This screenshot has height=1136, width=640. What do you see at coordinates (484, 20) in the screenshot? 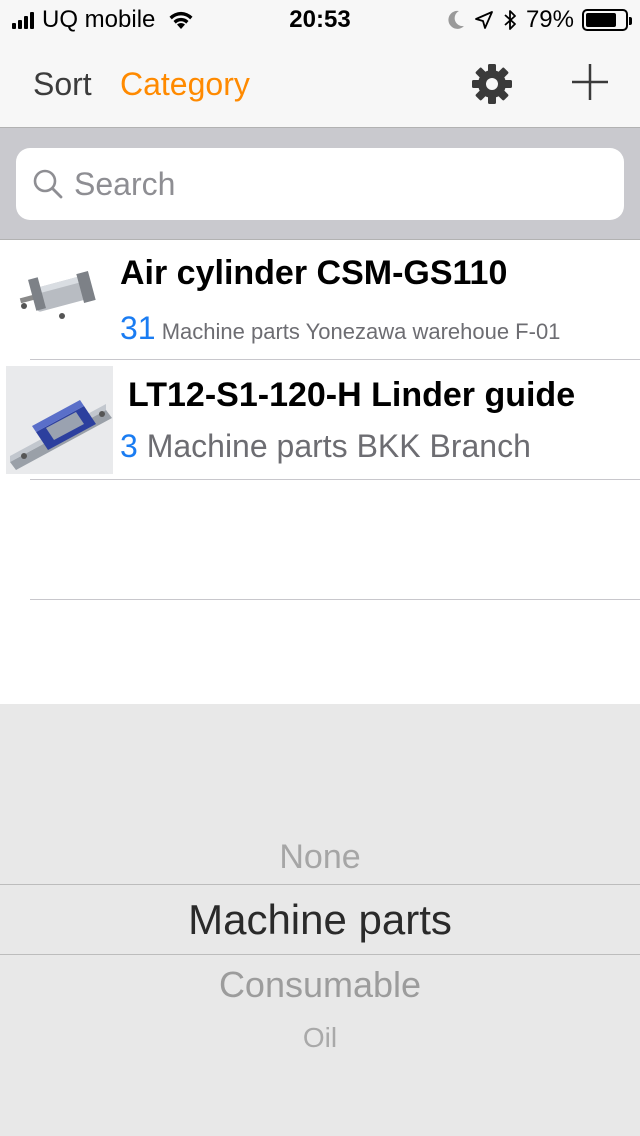
I see `location-arrow-icon` at bounding box center [484, 20].